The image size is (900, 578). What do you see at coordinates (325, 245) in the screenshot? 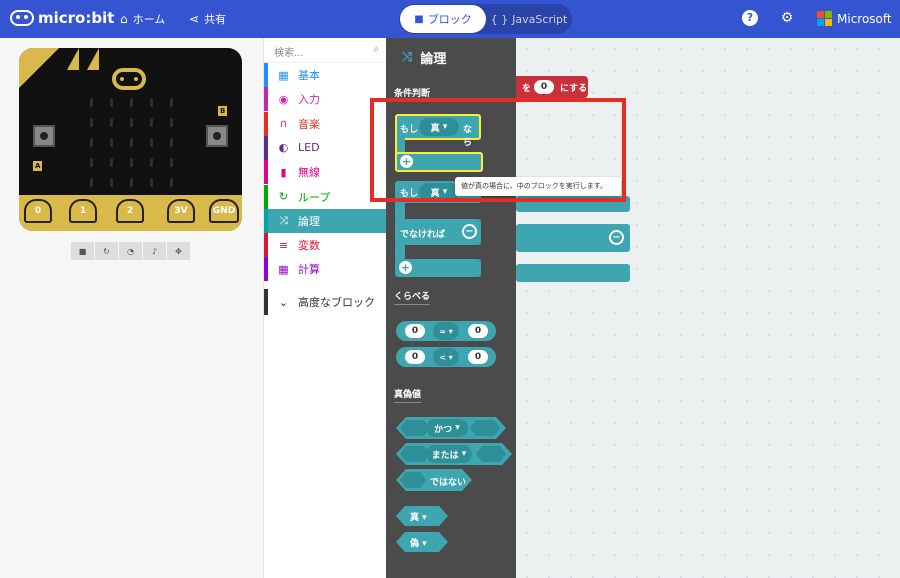
I see `category-list: ≡ 変数` at bounding box center [325, 245].